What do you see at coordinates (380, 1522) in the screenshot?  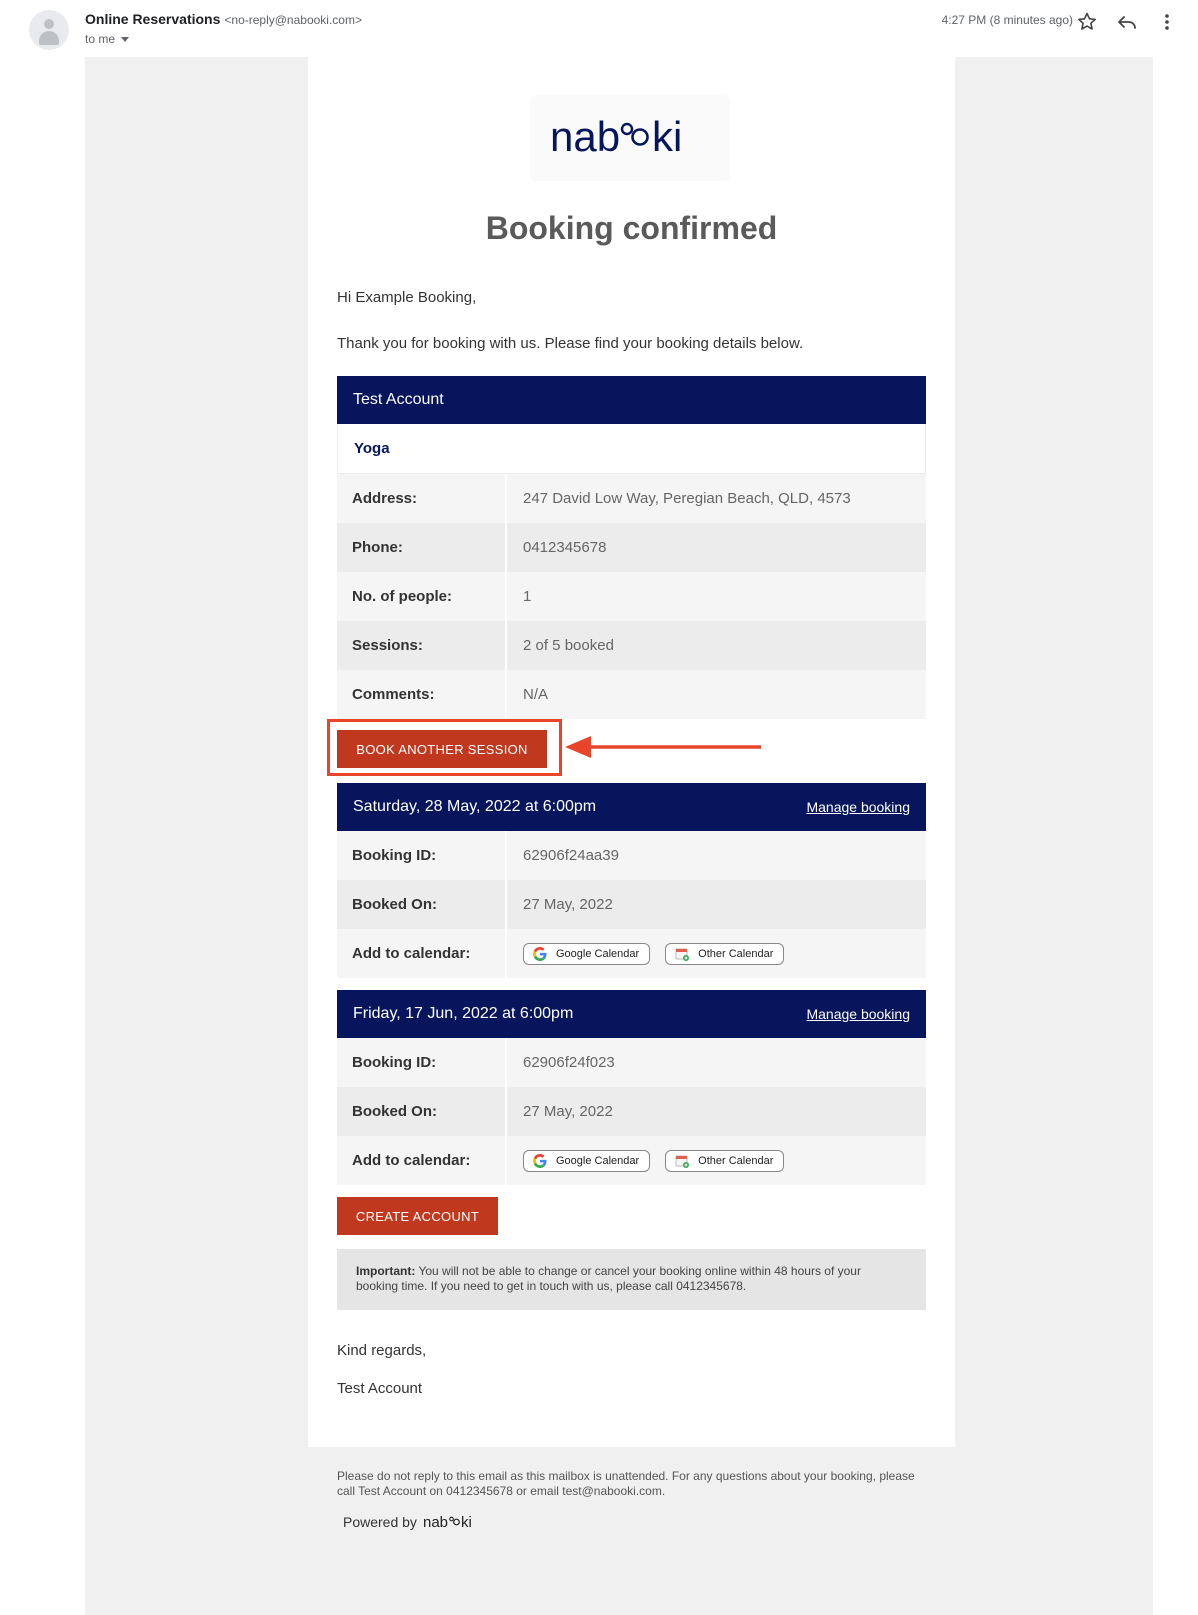 I see `powered-by-label: Powered by` at bounding box center [380, 1522].